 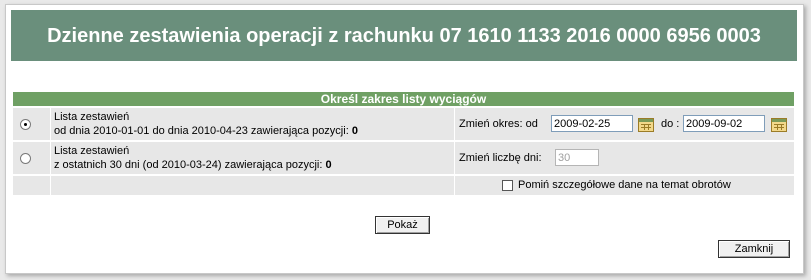 I want to click on last-days-radio, so click(x=25, y=158).